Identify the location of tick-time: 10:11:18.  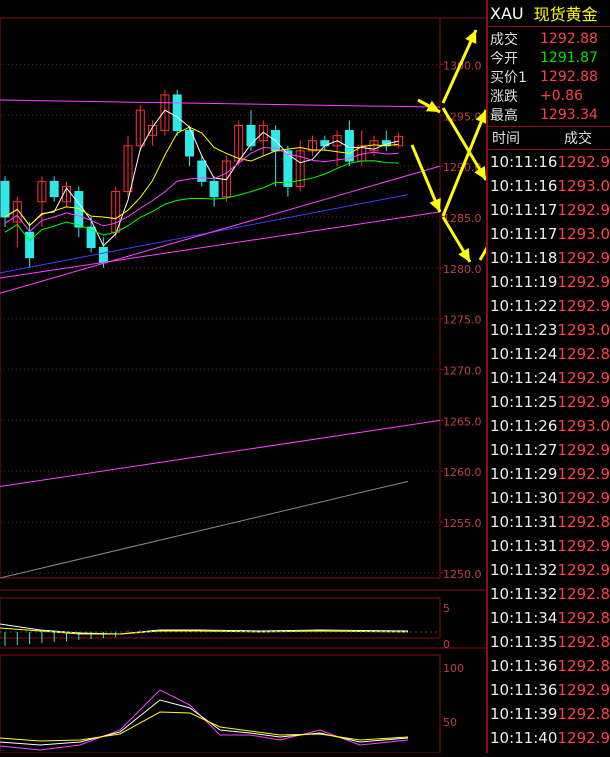
(523, 258).